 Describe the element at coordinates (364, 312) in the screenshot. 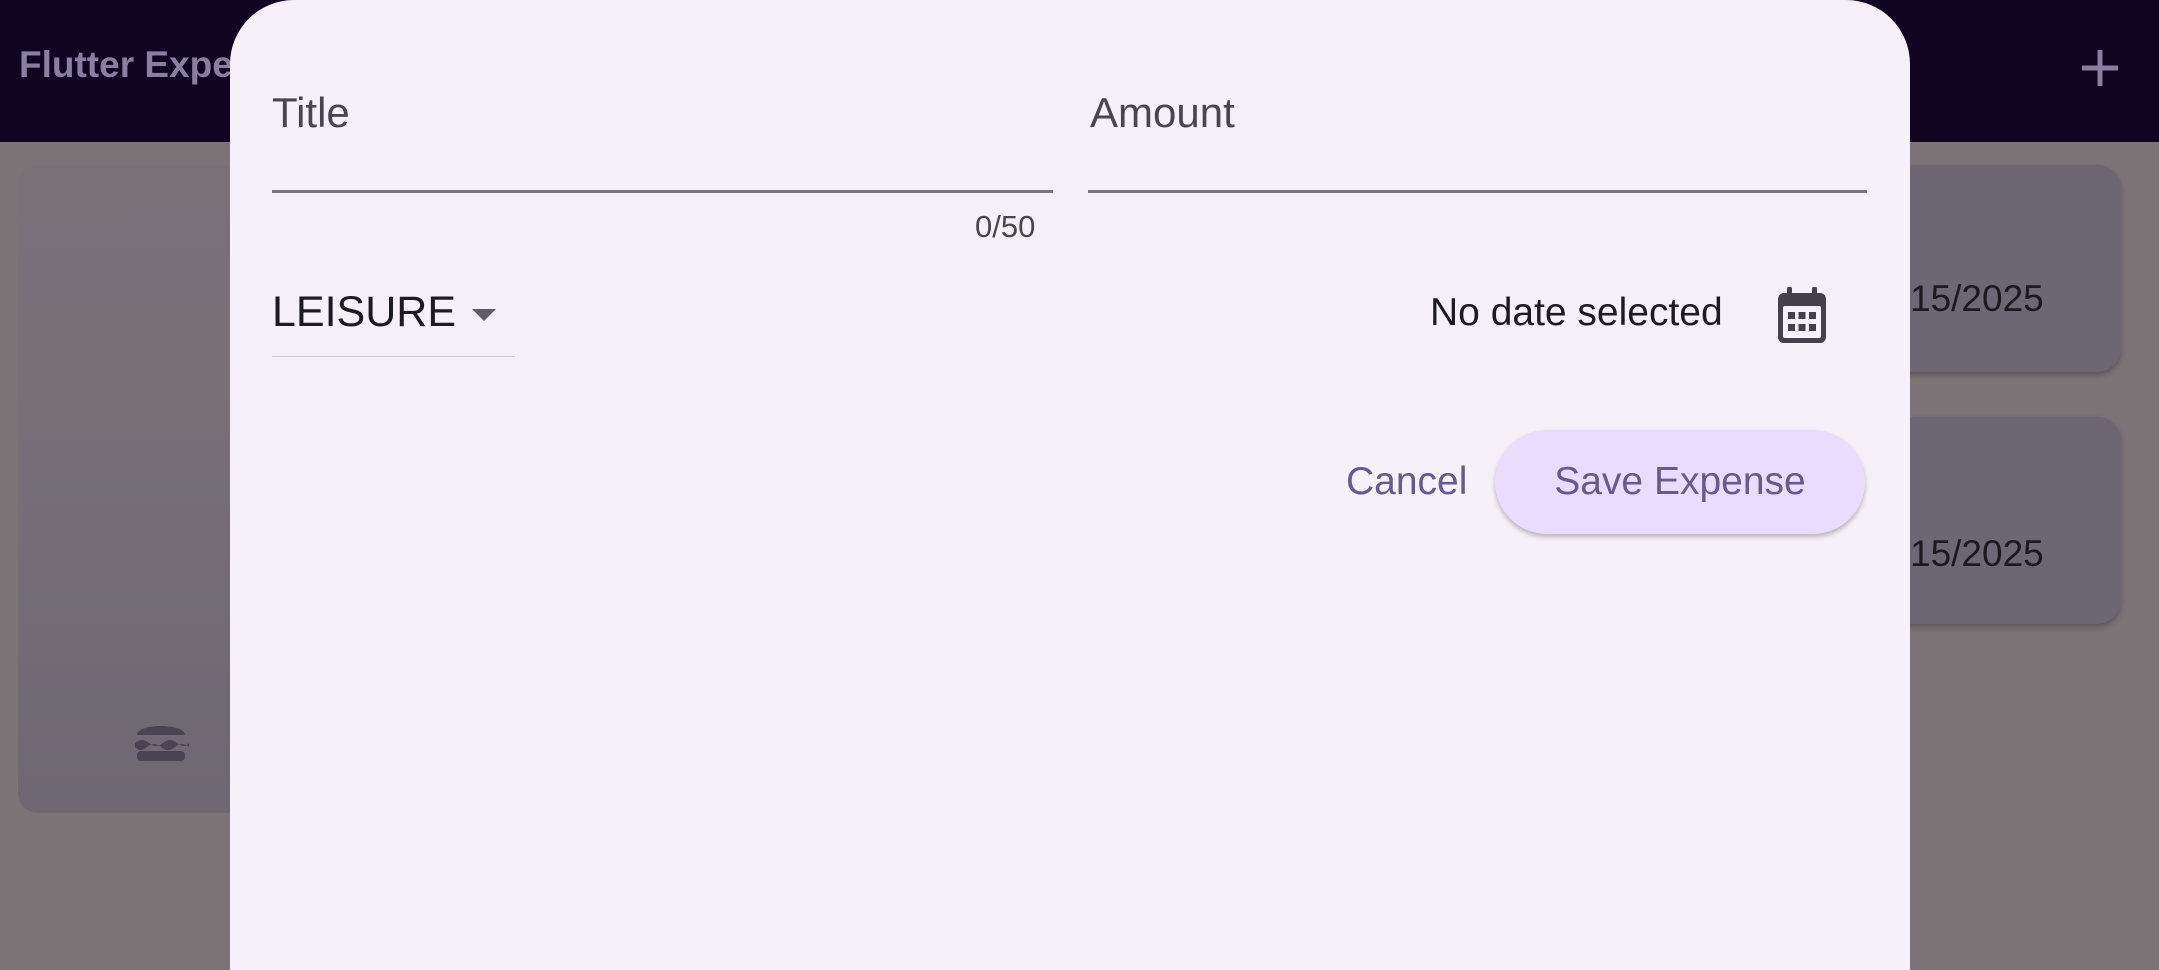

I see `category-dropdown-value: LEISURE` at that location.